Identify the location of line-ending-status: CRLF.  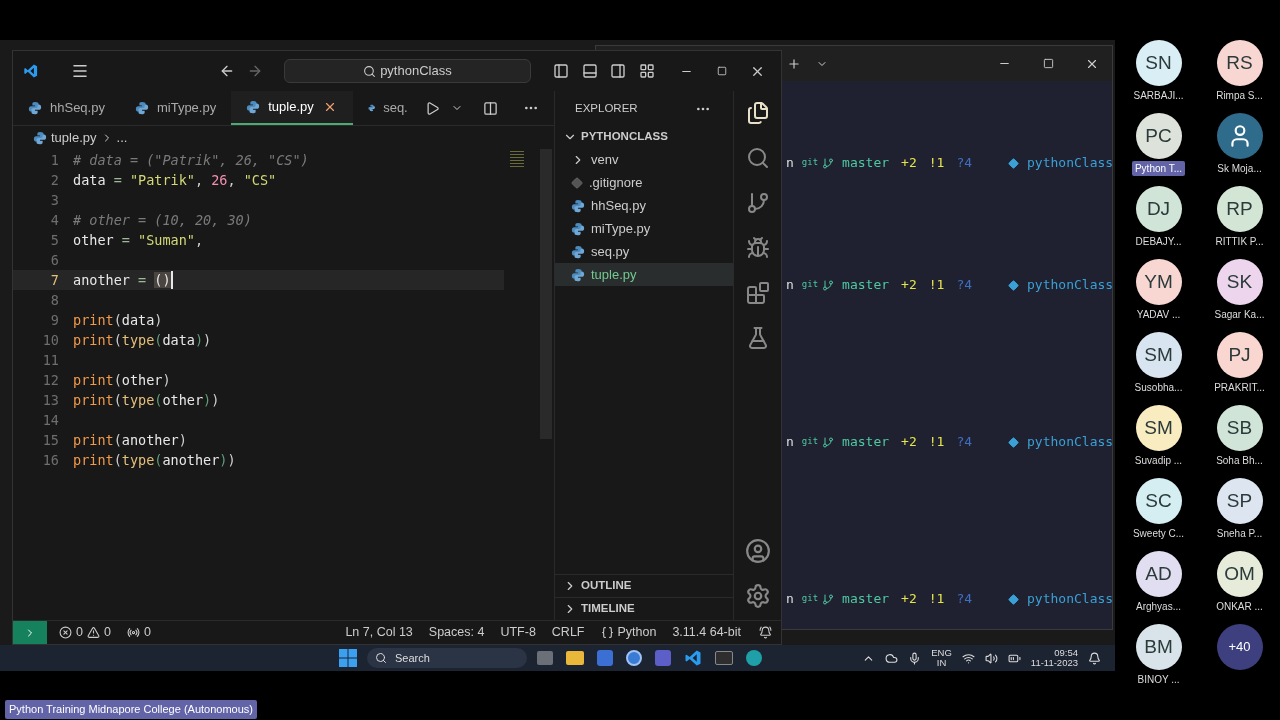
(568, 632).